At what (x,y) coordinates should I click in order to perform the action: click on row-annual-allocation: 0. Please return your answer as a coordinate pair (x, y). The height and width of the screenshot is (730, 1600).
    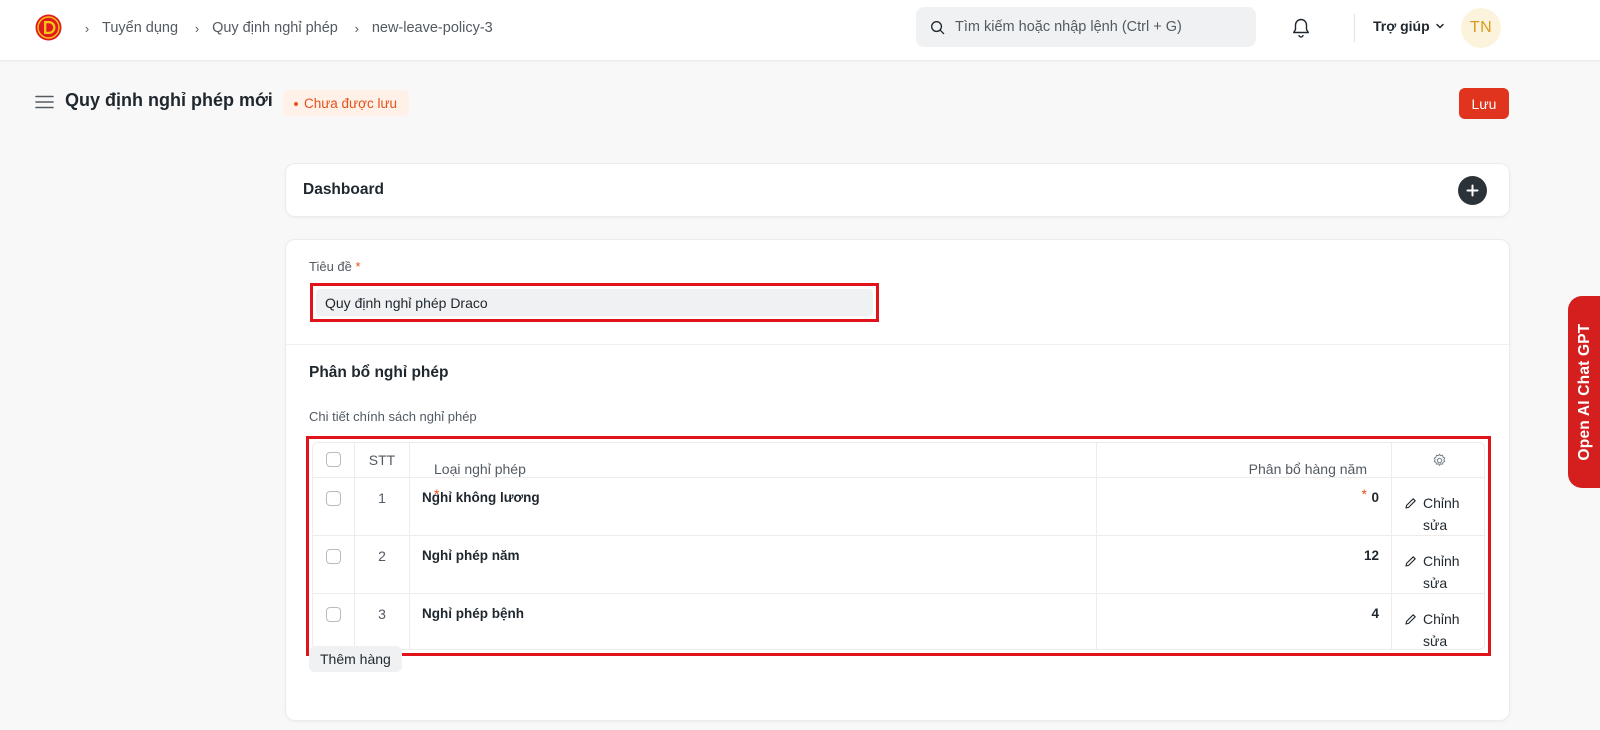
    Looking at the image, I should click on (1244, 506).